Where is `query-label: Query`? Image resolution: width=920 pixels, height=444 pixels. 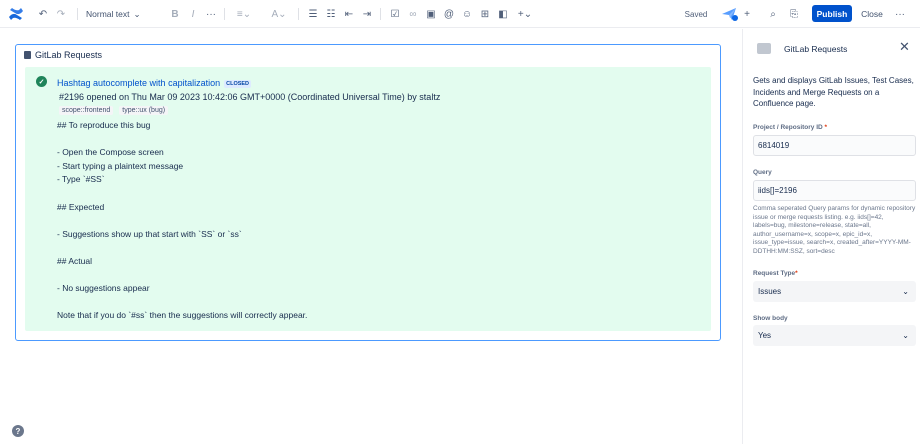
query-label: Query is located at coordinates (762, 172).